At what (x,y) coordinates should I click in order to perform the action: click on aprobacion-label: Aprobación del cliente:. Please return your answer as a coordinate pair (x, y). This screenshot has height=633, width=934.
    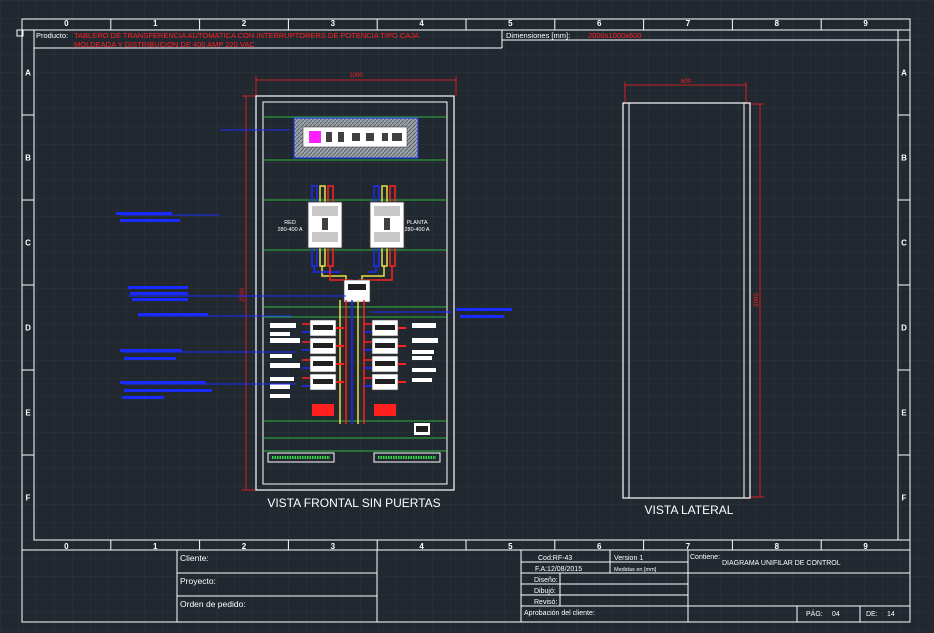
    Looking at the image, I should click on (559, 613).